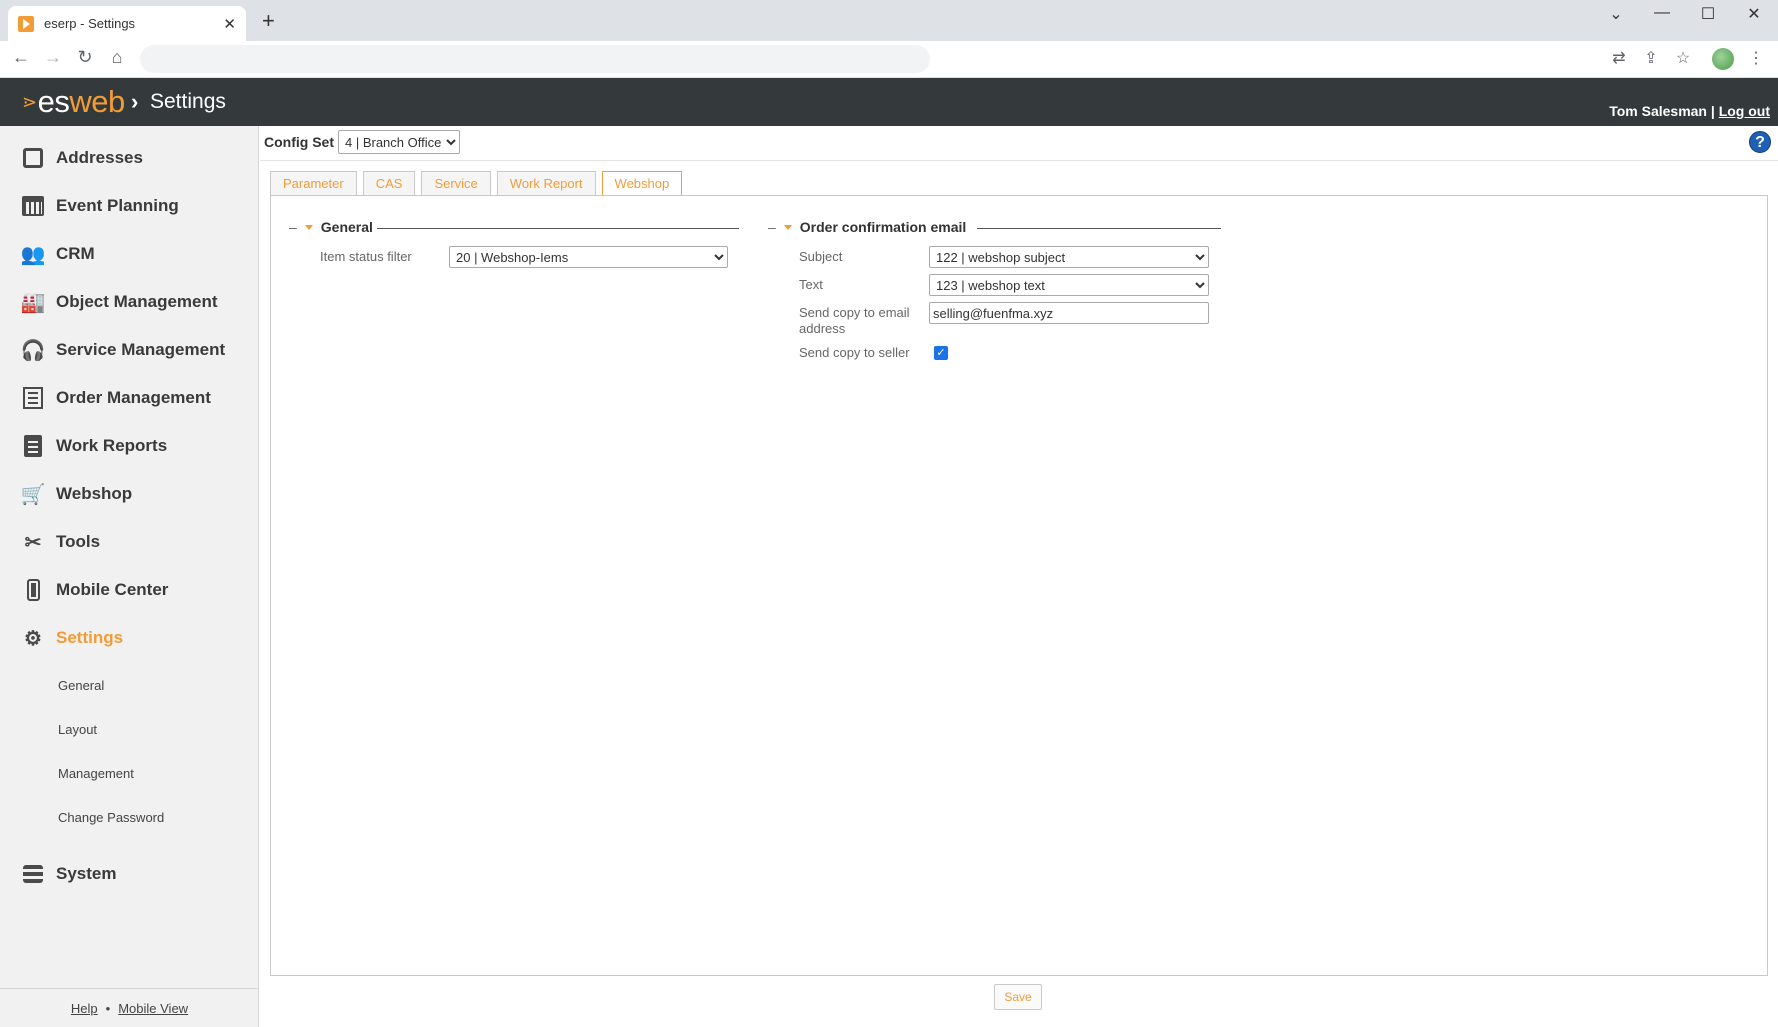 This screenshot has width=1778, height=1027. I want to click on save-button: Save, so click(1018, 997).